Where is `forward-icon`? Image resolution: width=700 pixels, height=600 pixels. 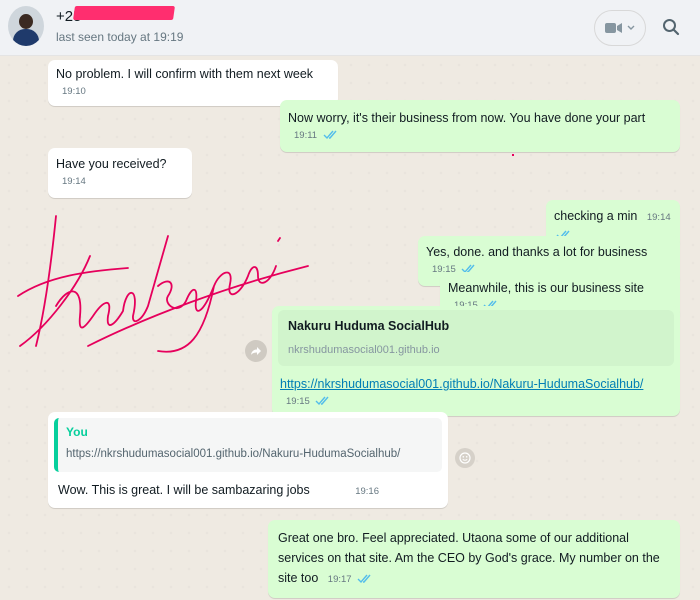 forward-icon is located at coordinates (256, 351).